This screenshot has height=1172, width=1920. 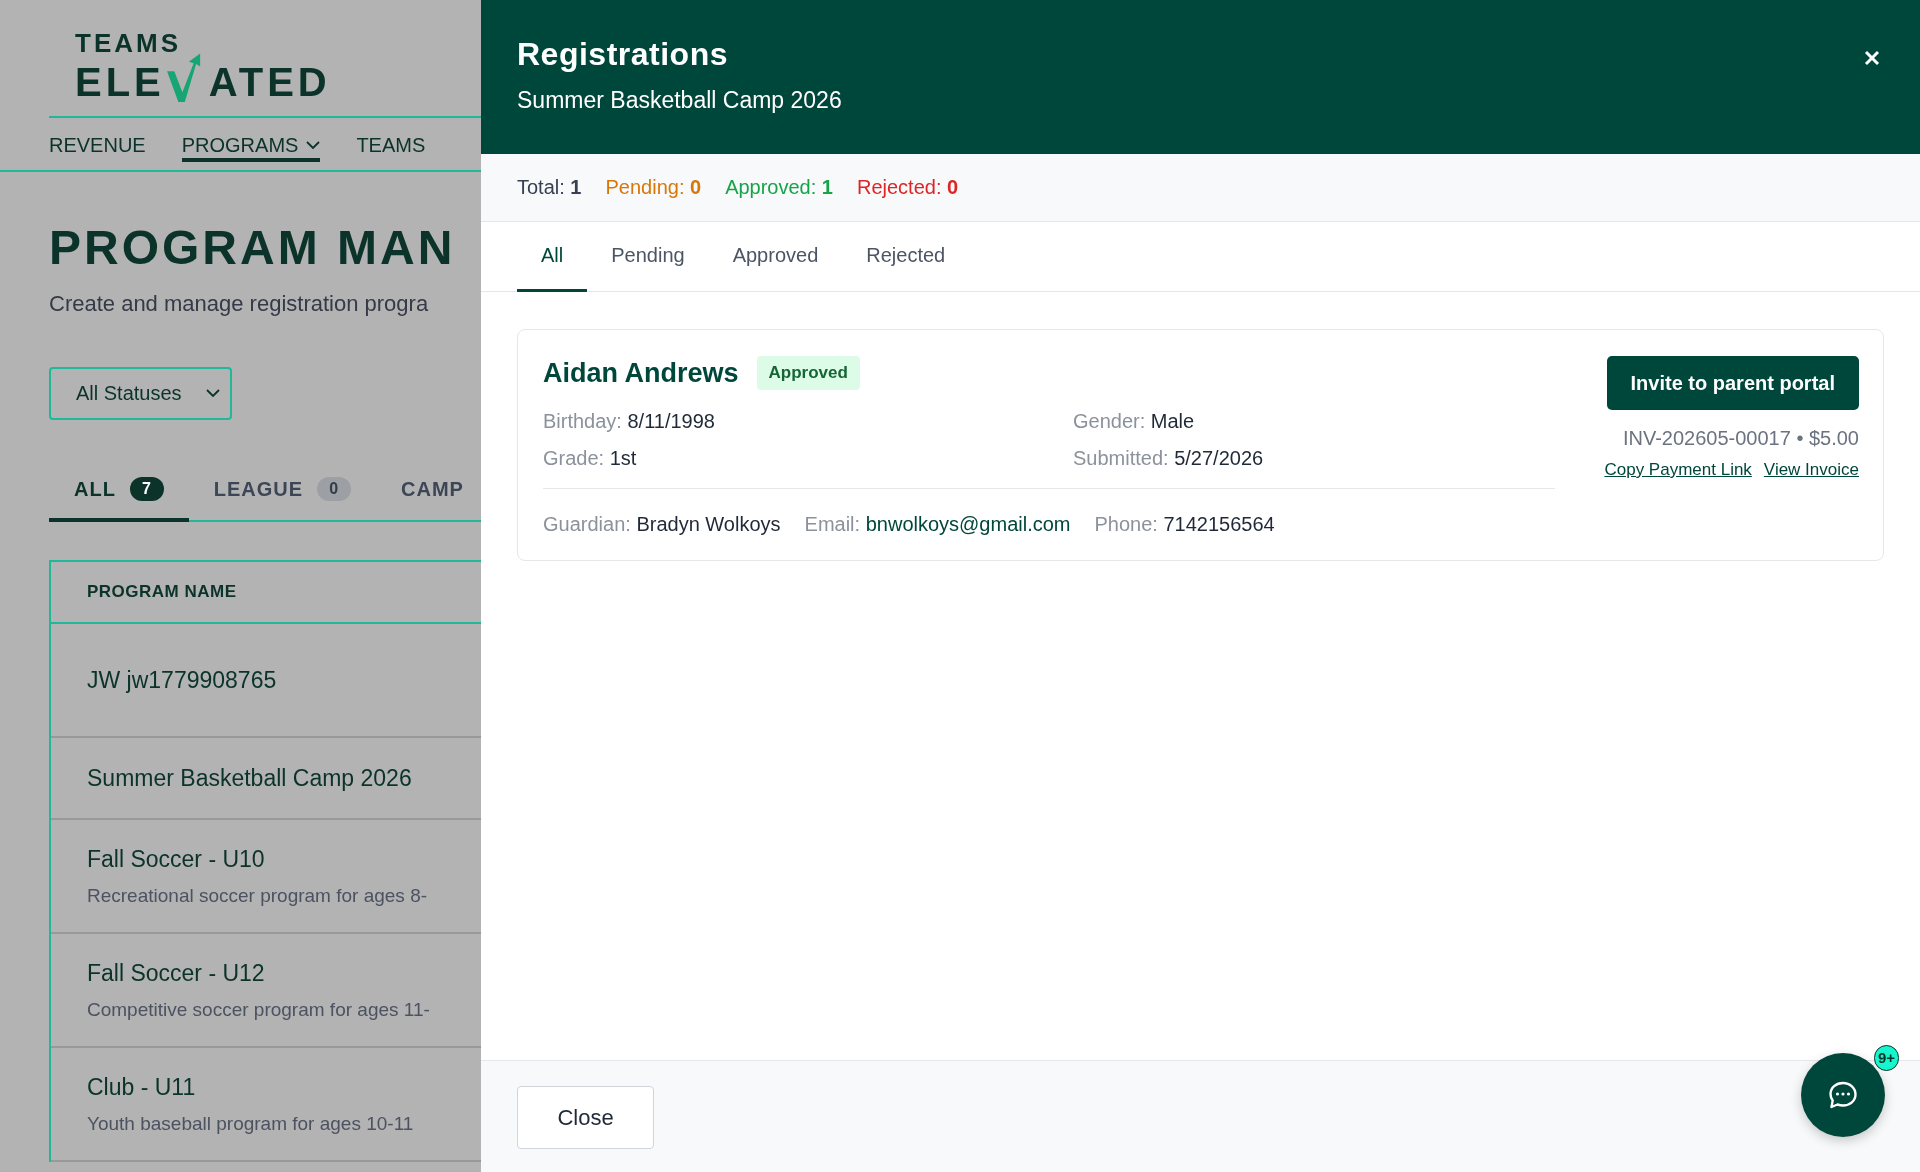 What do you see at coordinates (552, 257) in the screenshot?
I see `filter-tab: All` at bounding box center [552, 257].